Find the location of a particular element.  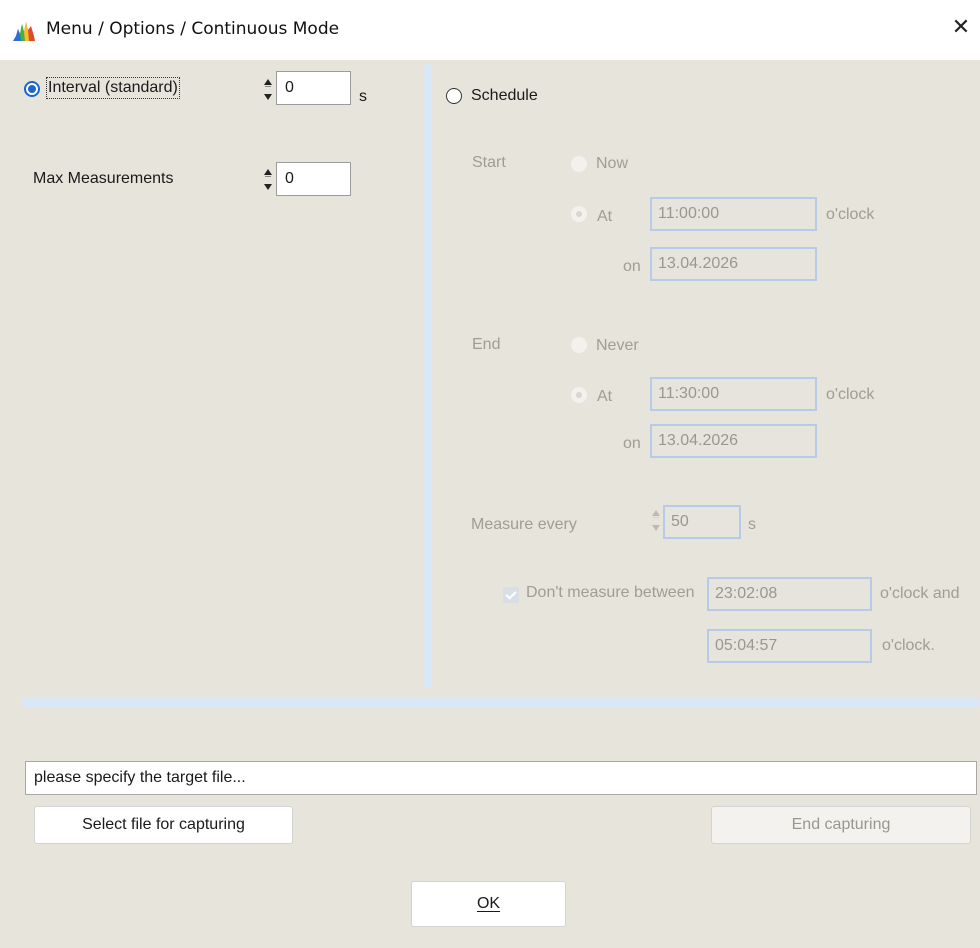

start-now-label: Now is located at coordinates (612, 163).